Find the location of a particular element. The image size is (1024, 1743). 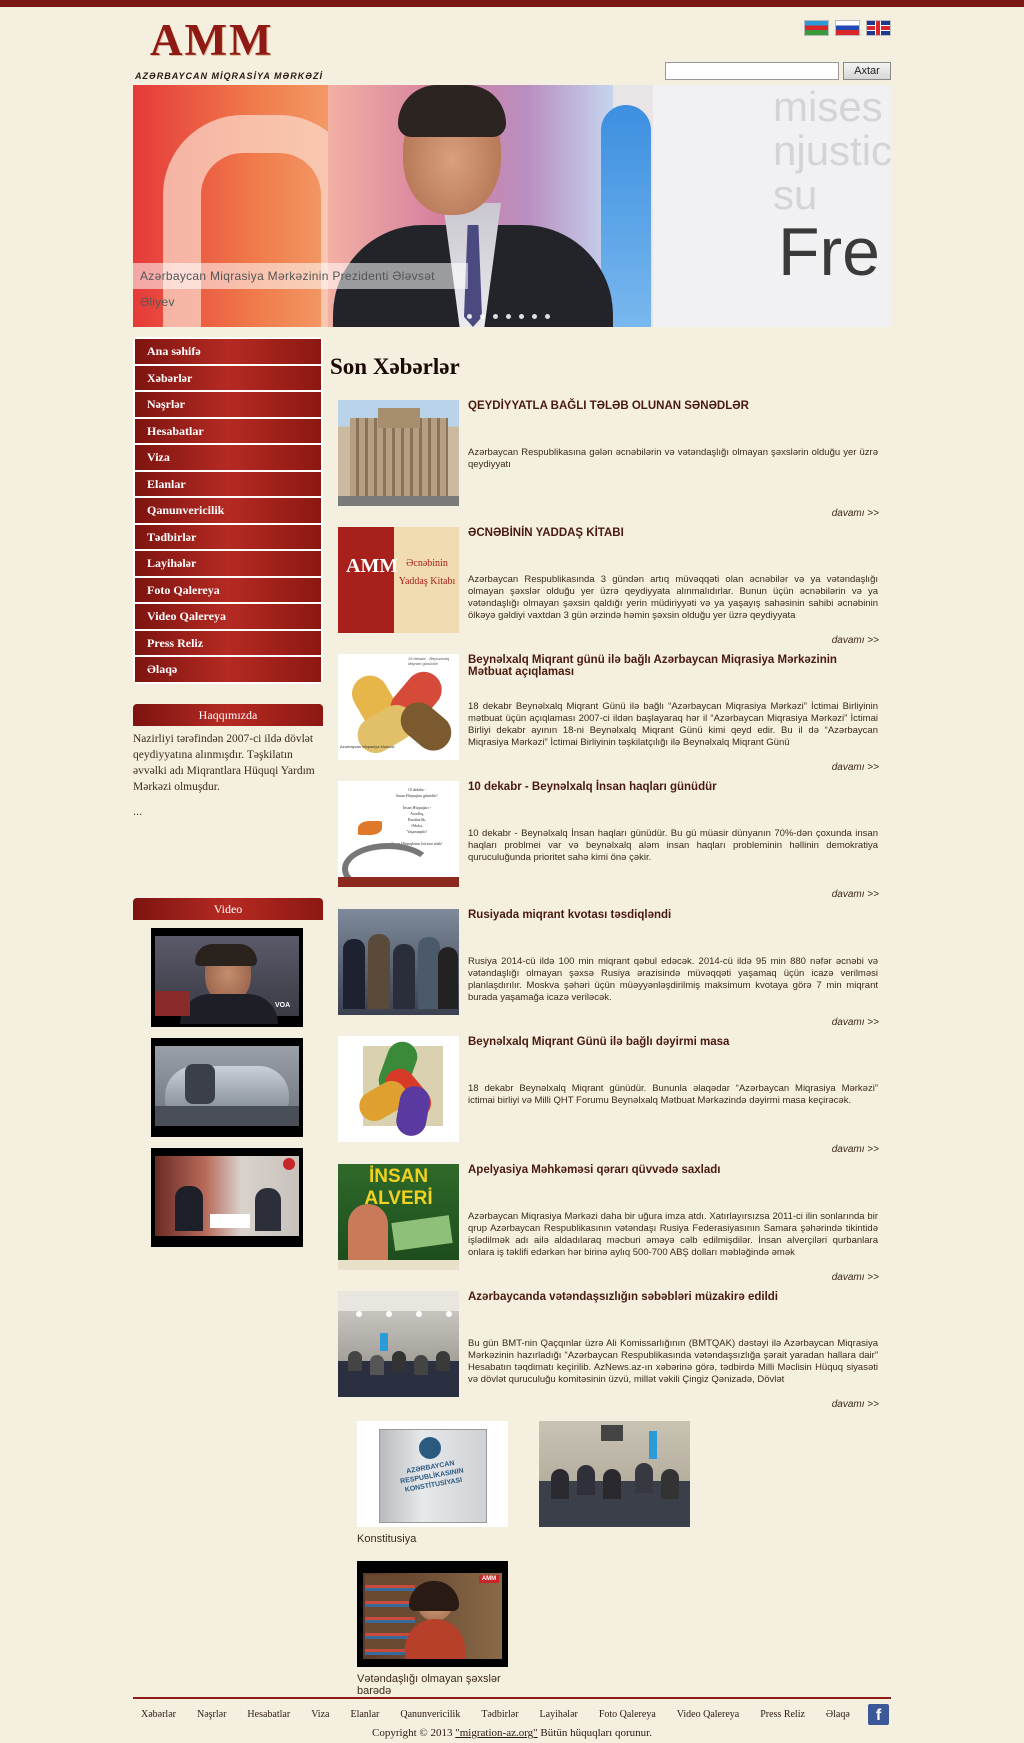

news-image: AMM Əcnəbinin Yaddaş Kitabı is located at coordinates (398, 580).